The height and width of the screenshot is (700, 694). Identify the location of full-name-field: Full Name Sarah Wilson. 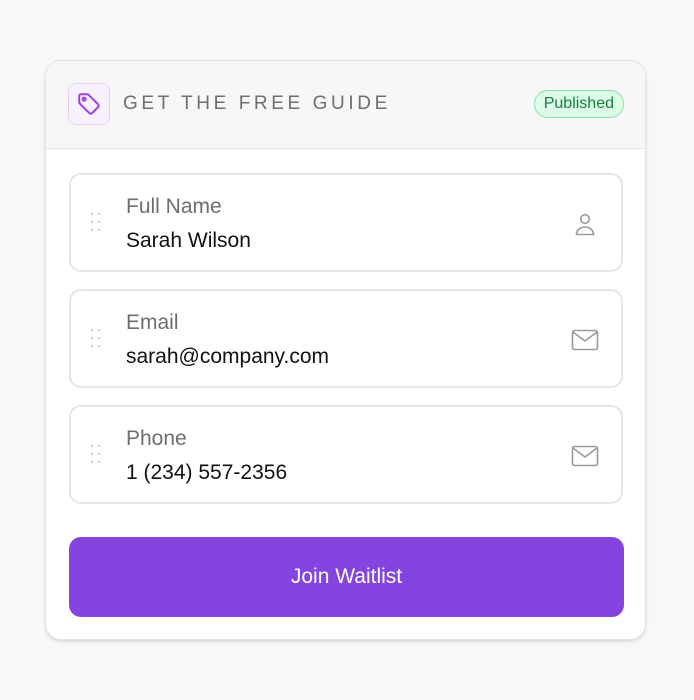
(346, 222).